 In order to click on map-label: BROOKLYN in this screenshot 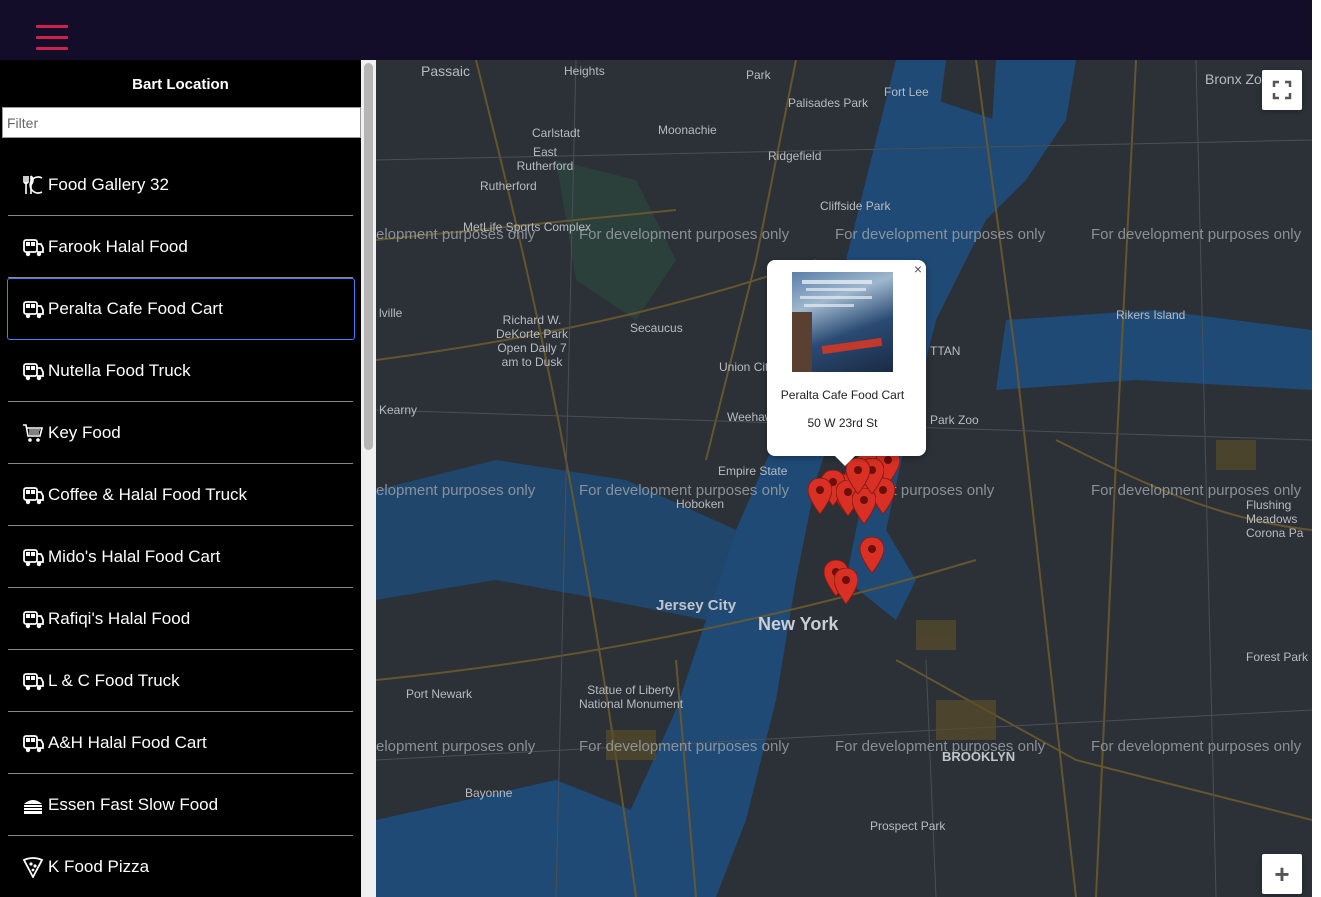, I will do `click(979, 756)`.